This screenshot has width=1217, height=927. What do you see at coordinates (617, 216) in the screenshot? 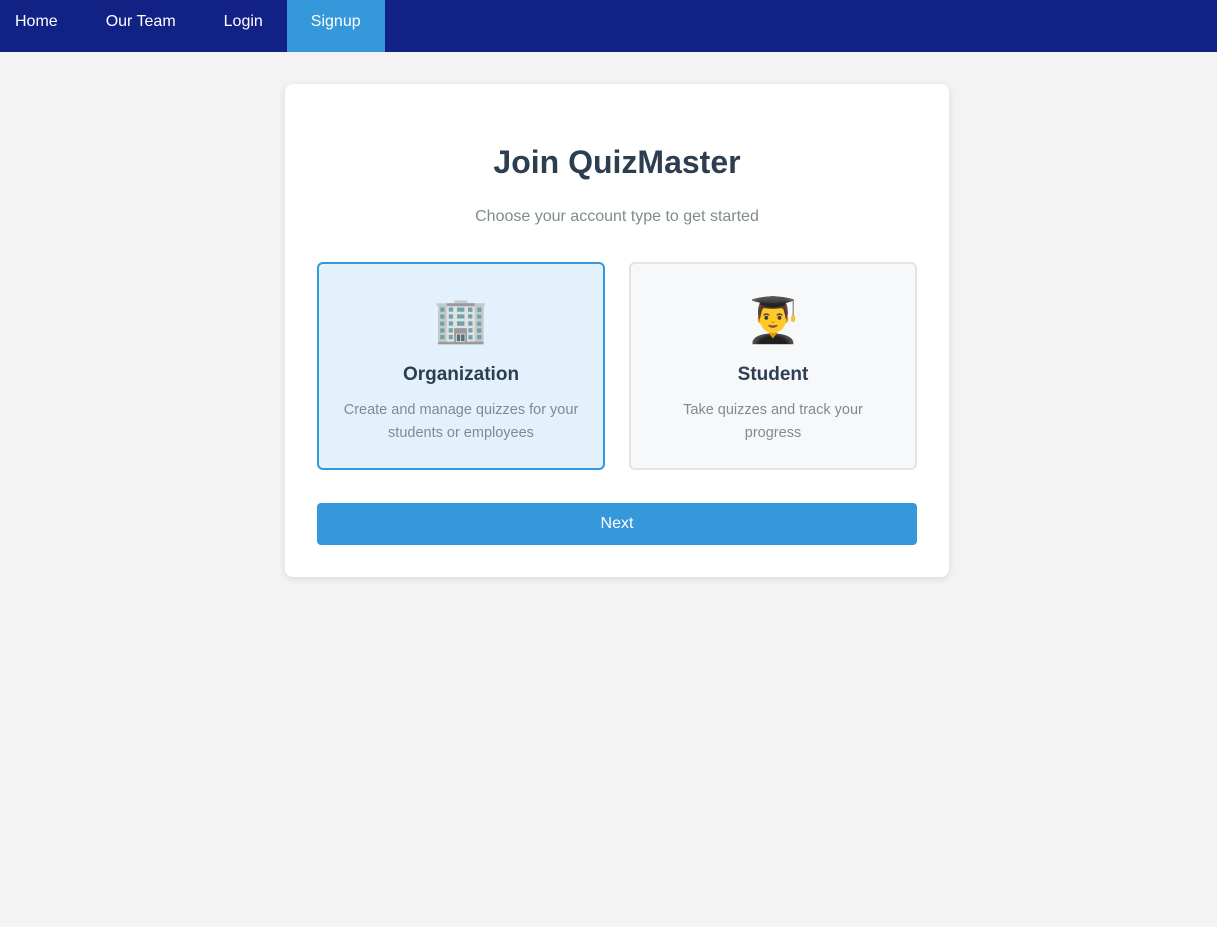
I see `page-subtitle: Choose your account type to get started` at bounding box center [617, 216].